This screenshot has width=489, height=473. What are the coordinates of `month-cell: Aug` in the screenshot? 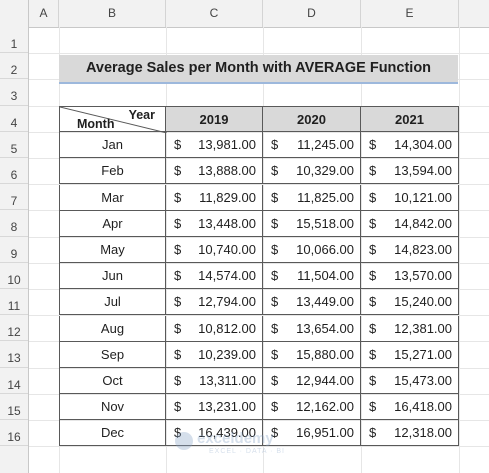 It's located at (112, 328).